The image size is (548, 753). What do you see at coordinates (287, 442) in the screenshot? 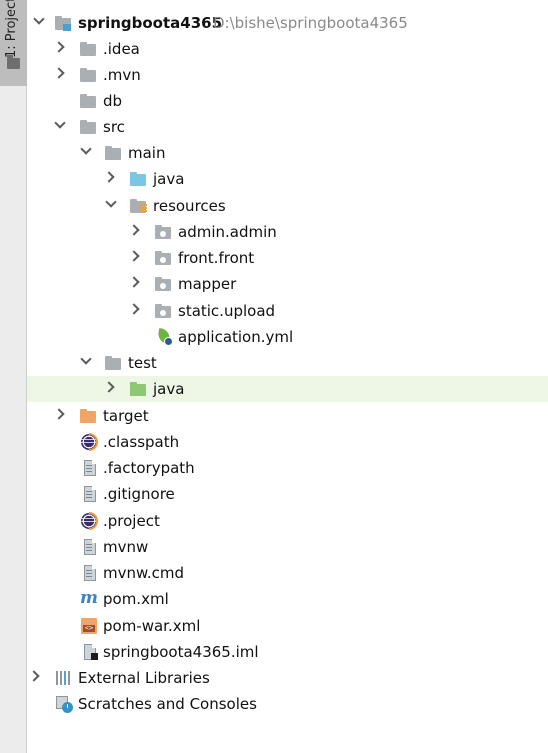
I see `tree-row-classpath: .classpath` at bounding box center [287, 442].